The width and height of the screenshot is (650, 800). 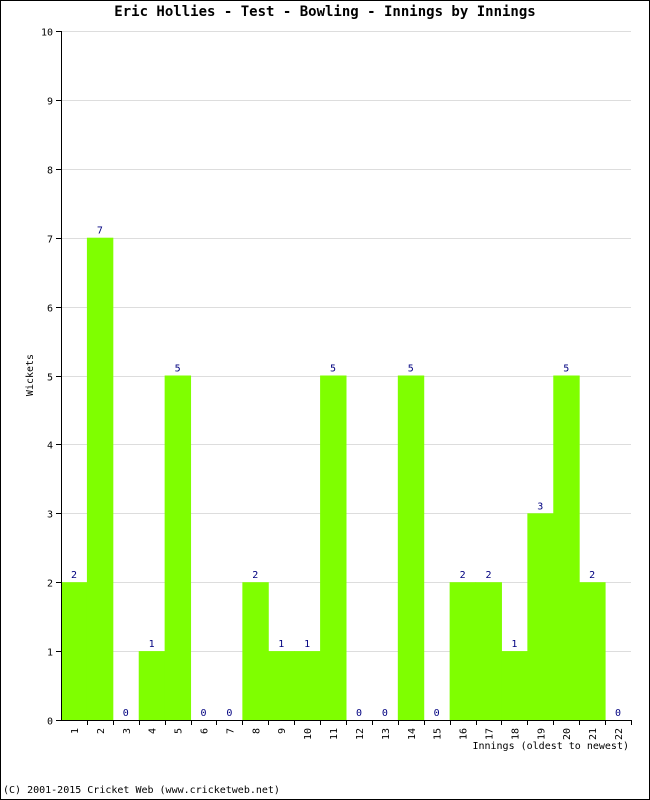 What do you see at coordinates (179, 731) in the screenshot?
I see `x-tick-label: 5` at bounding box center [179, 731].